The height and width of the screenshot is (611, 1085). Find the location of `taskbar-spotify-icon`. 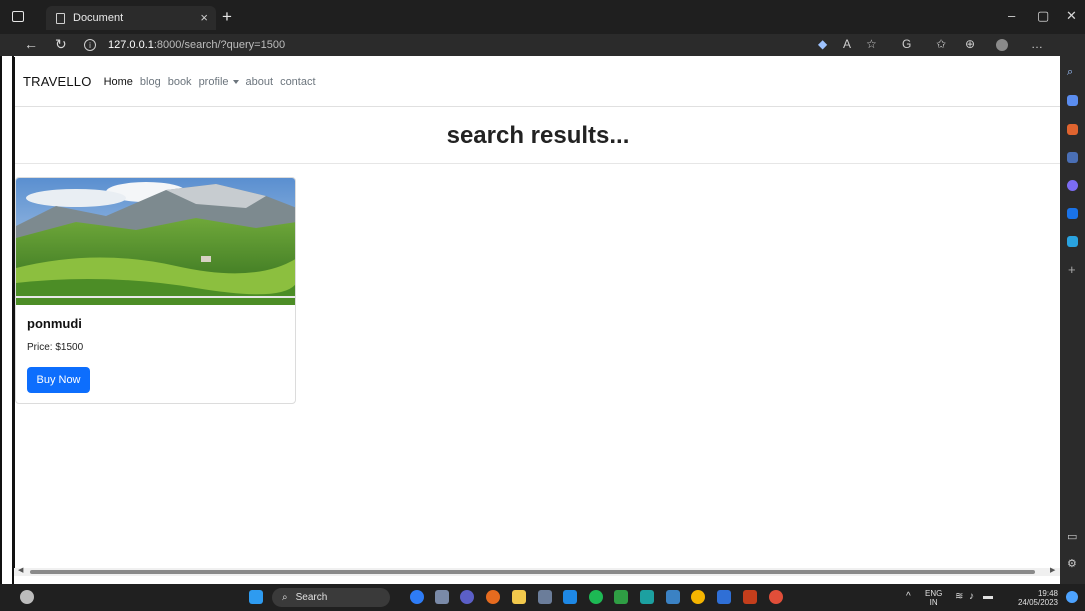

taskbar-spotify-icon is located at coordinates (596, 597).